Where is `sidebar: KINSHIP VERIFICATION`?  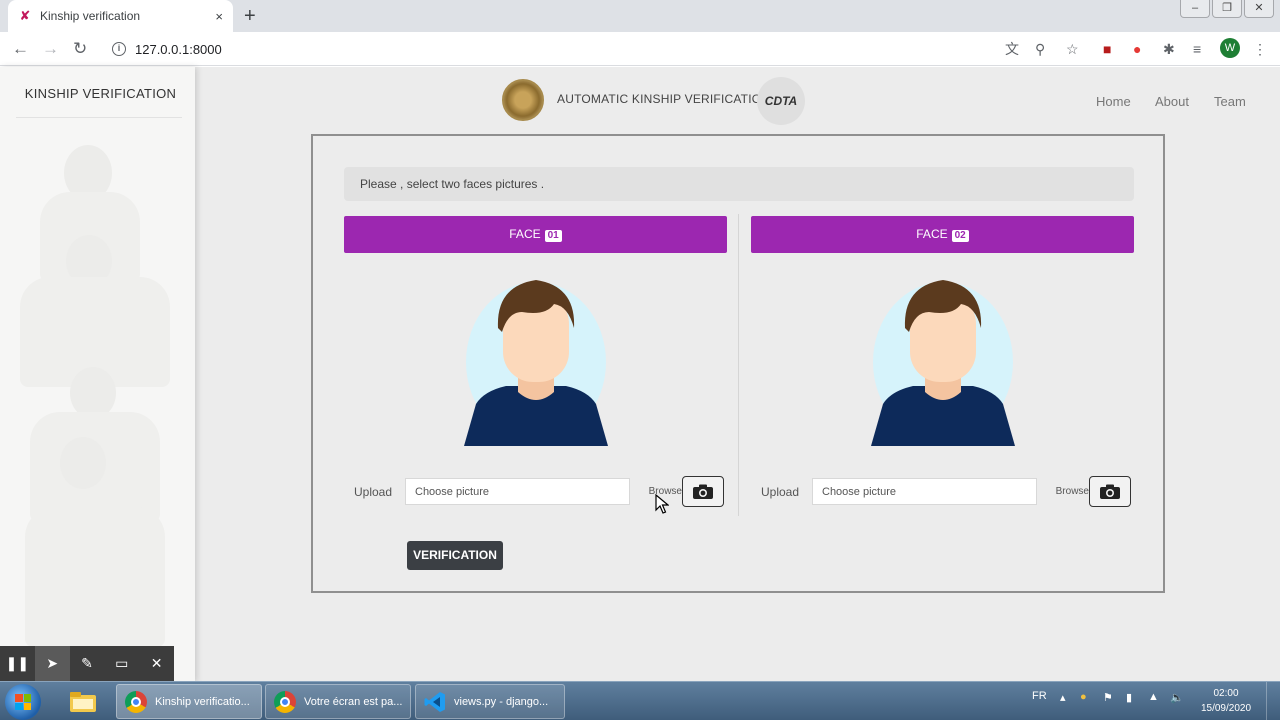 sidebar: KINSHIP VERIFICATION is located at coordinates (97, 374).